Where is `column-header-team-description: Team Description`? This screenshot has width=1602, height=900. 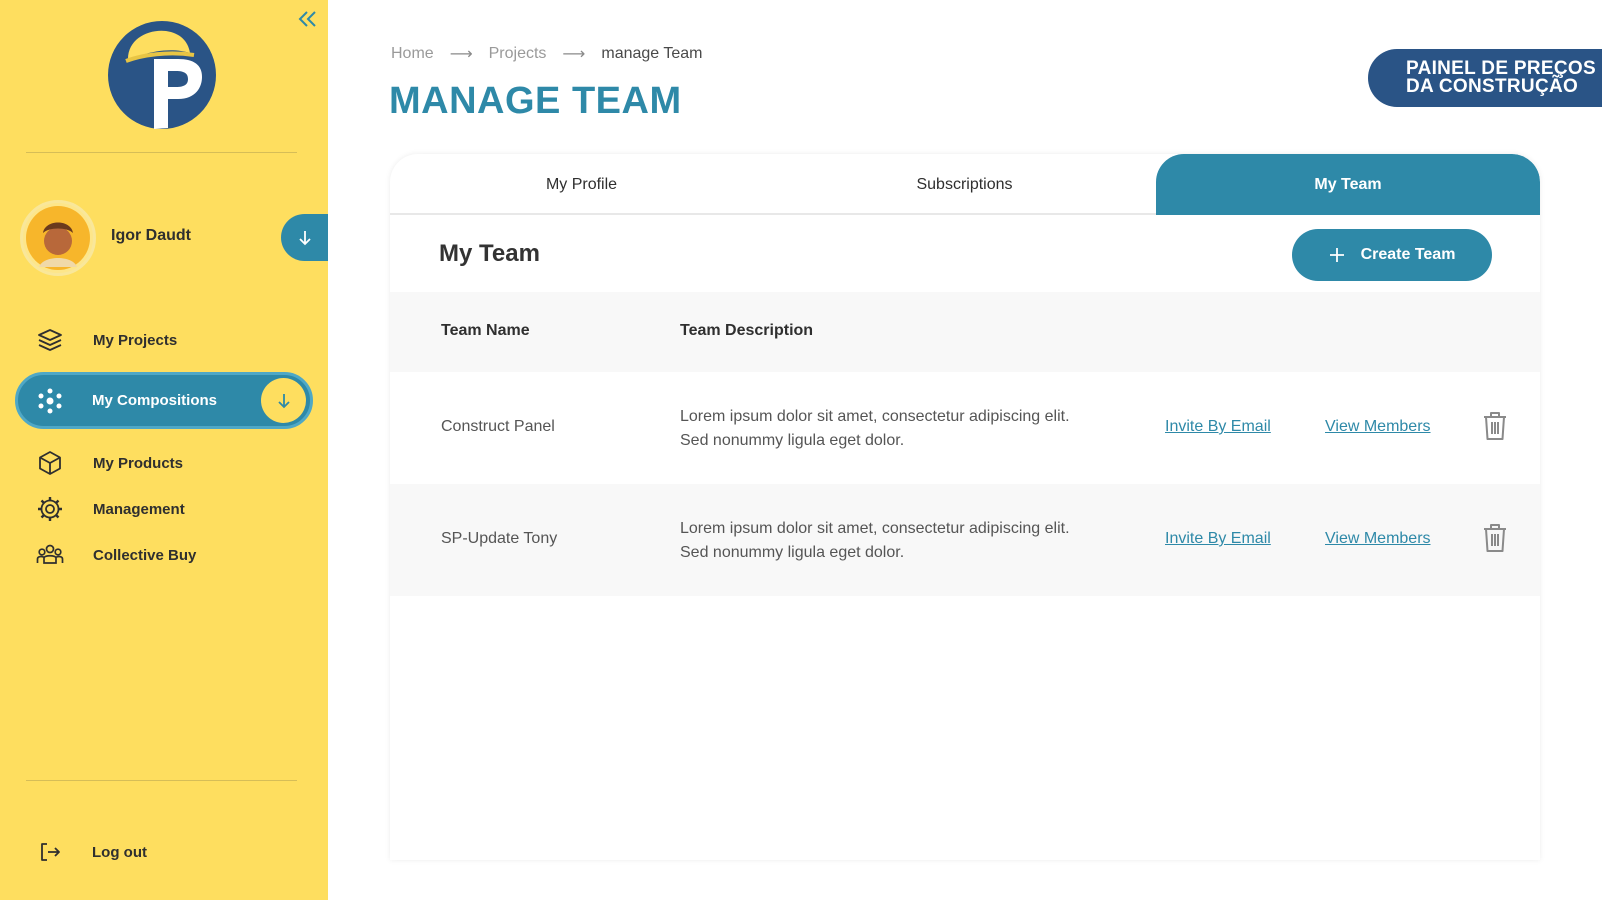 column-header-team-description: Team Description is located at coordinates (747, 330).